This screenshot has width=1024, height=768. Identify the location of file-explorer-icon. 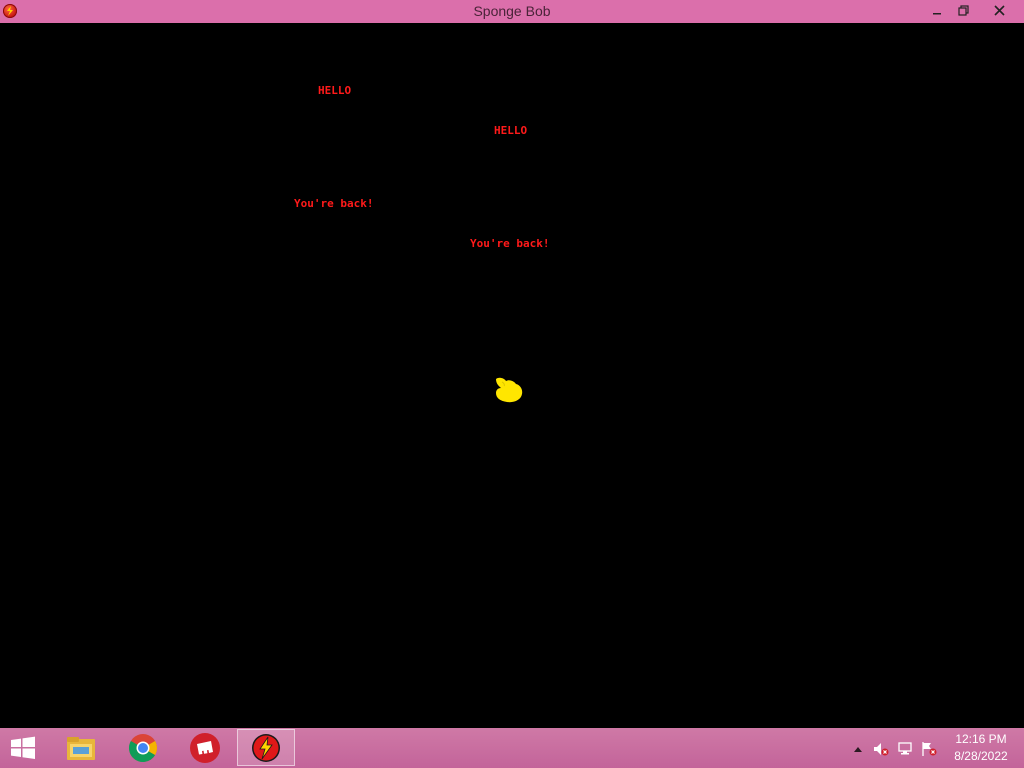
(81, 748).